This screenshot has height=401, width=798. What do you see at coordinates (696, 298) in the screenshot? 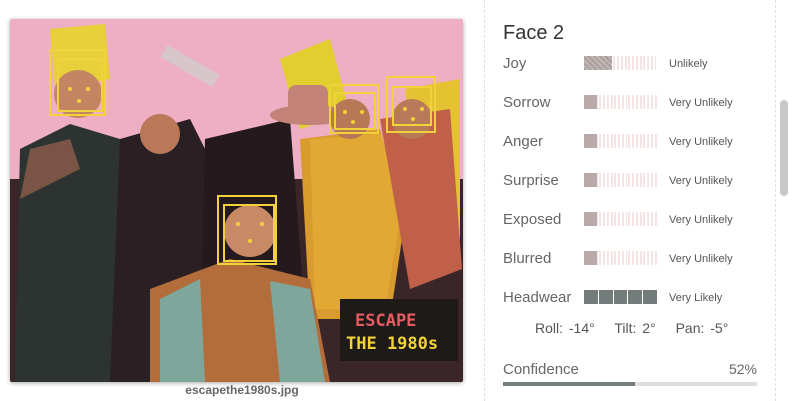
I see `attribute-likelihood: Very Likely` at bounding box center [696, 298].